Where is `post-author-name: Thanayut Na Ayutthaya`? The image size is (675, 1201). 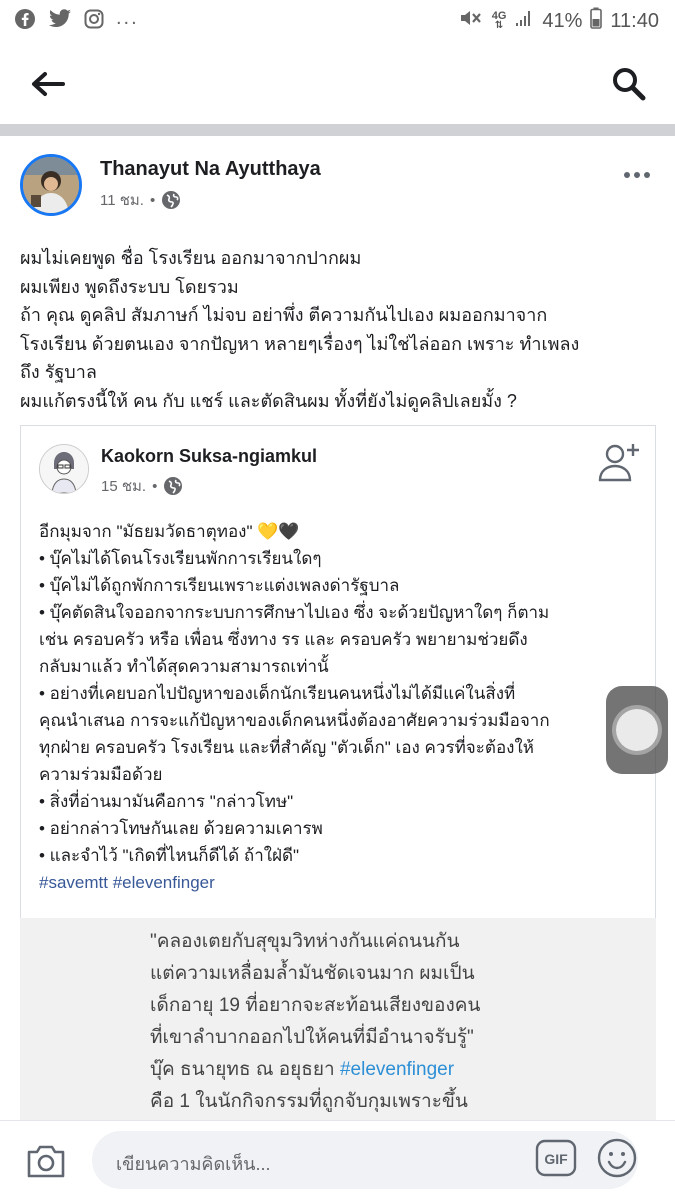
post-author-name: Thanayut Na Ayutthaya is located at coordinates (210, 169).